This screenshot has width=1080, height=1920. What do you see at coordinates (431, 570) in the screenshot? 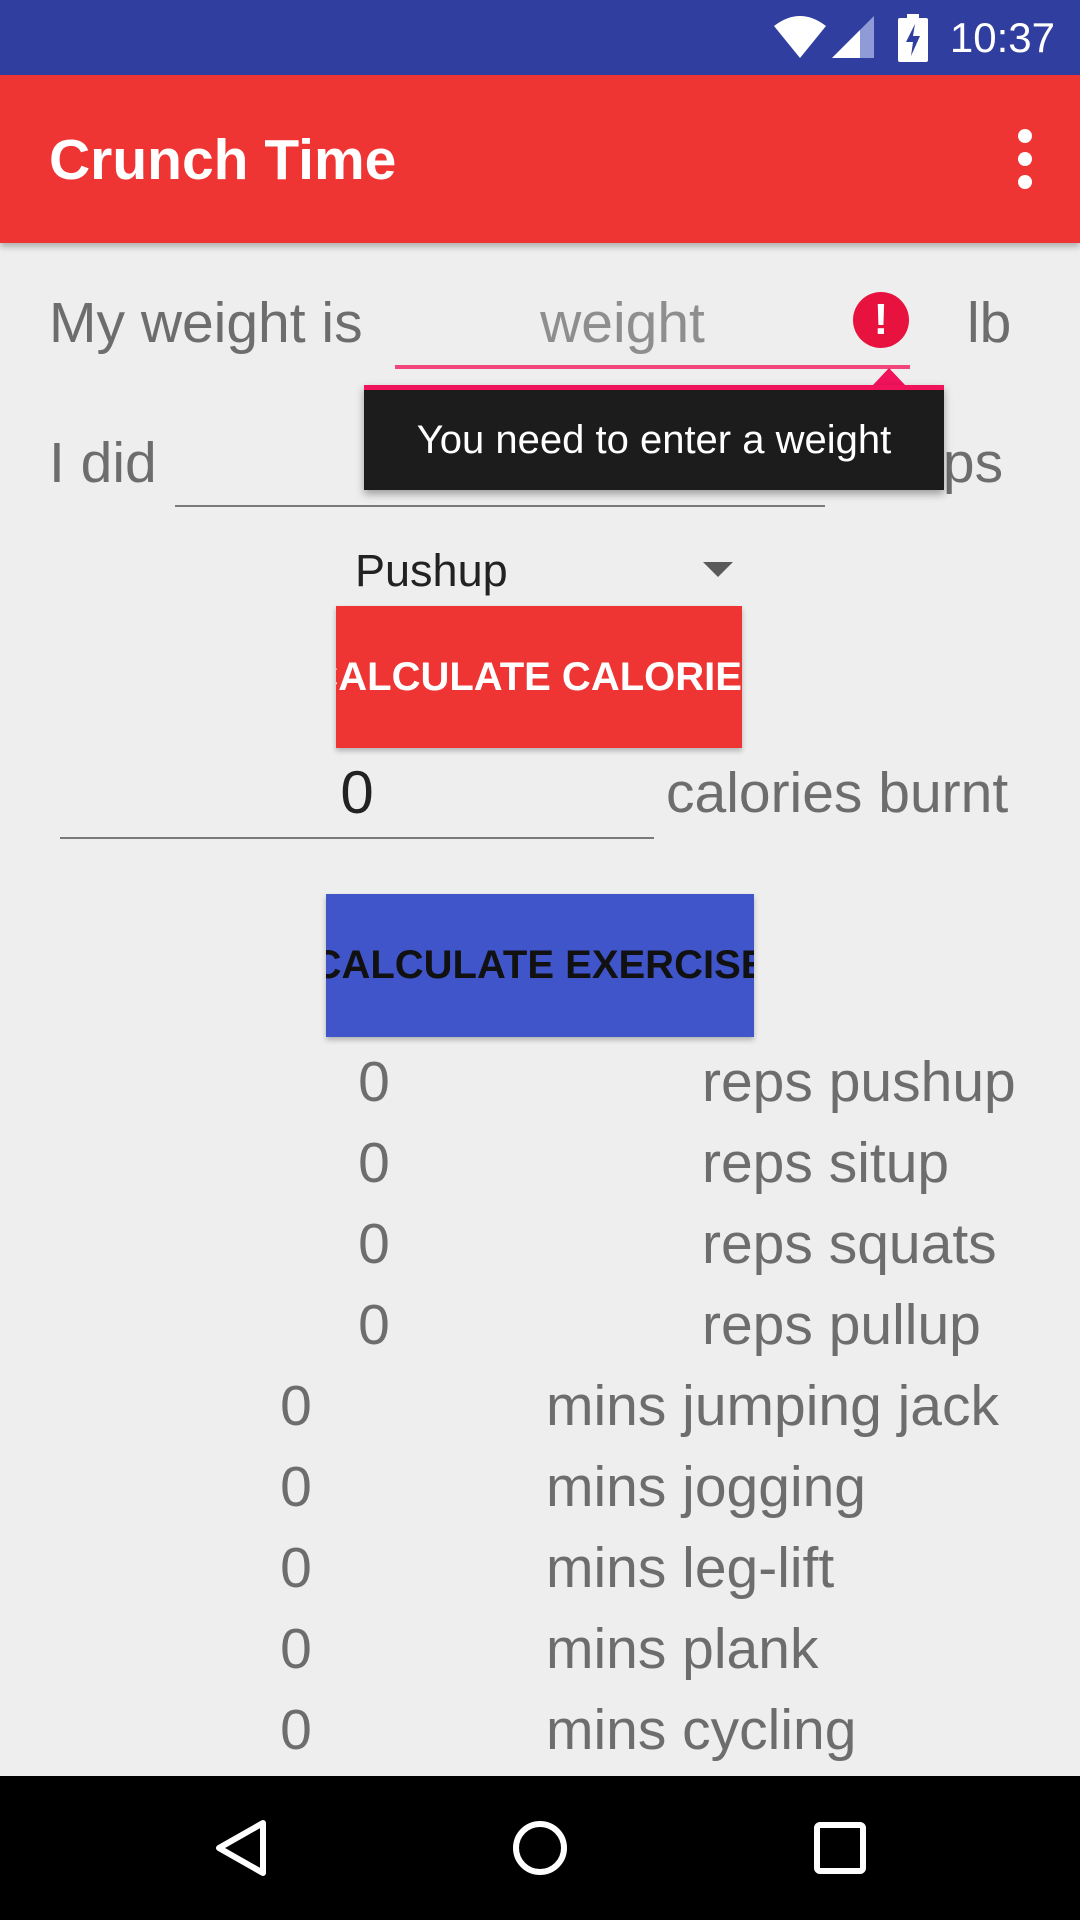
I see `spinner-value: Pushup` at bounding box center [431, 570].